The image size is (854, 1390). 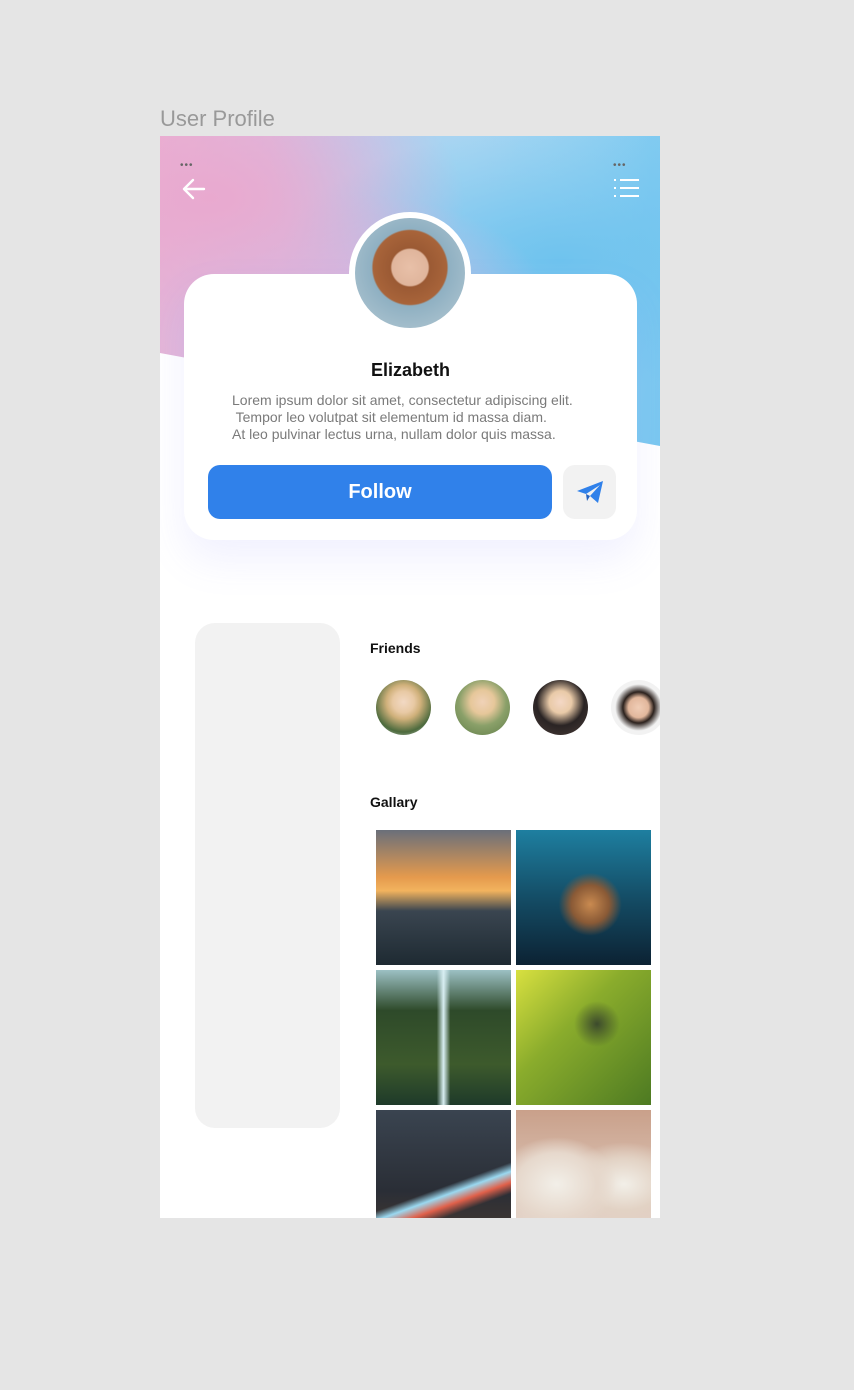 I want to click on status-dots-left: •••, so click(x=187, y=165).